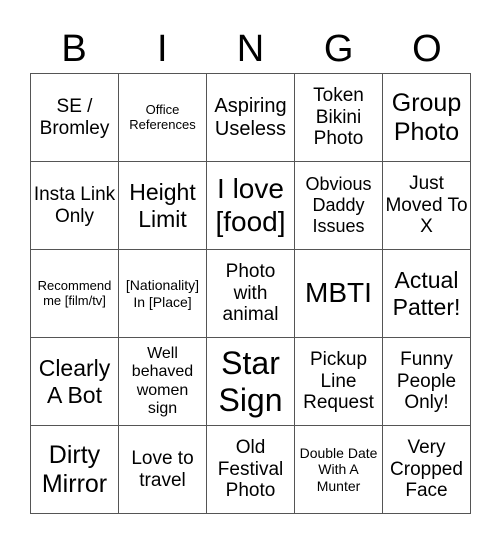 The image size is (500, 544). What do you see at coordinates (74, 49) in the screenshot?
I see `header-letter-b: B` at bounding box center [74, 49].